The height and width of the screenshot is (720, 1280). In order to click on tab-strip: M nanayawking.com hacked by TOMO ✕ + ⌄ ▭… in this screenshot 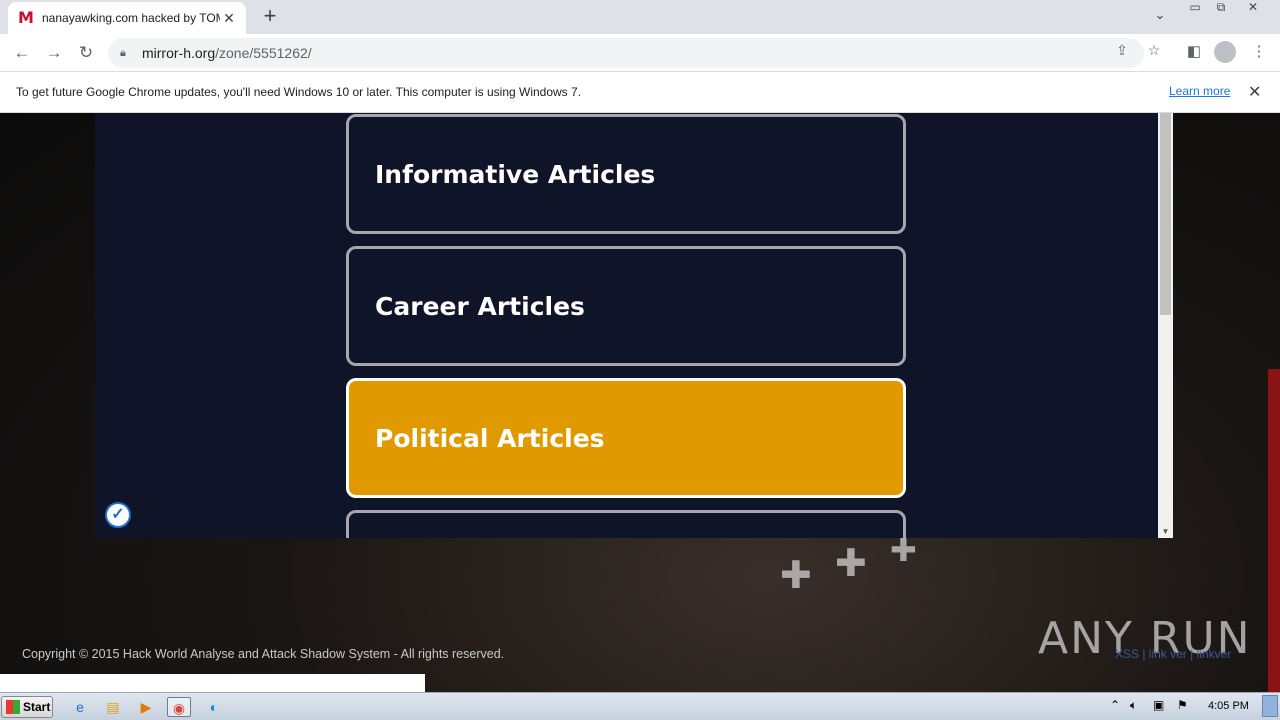, I will do `click(640, 17)`.